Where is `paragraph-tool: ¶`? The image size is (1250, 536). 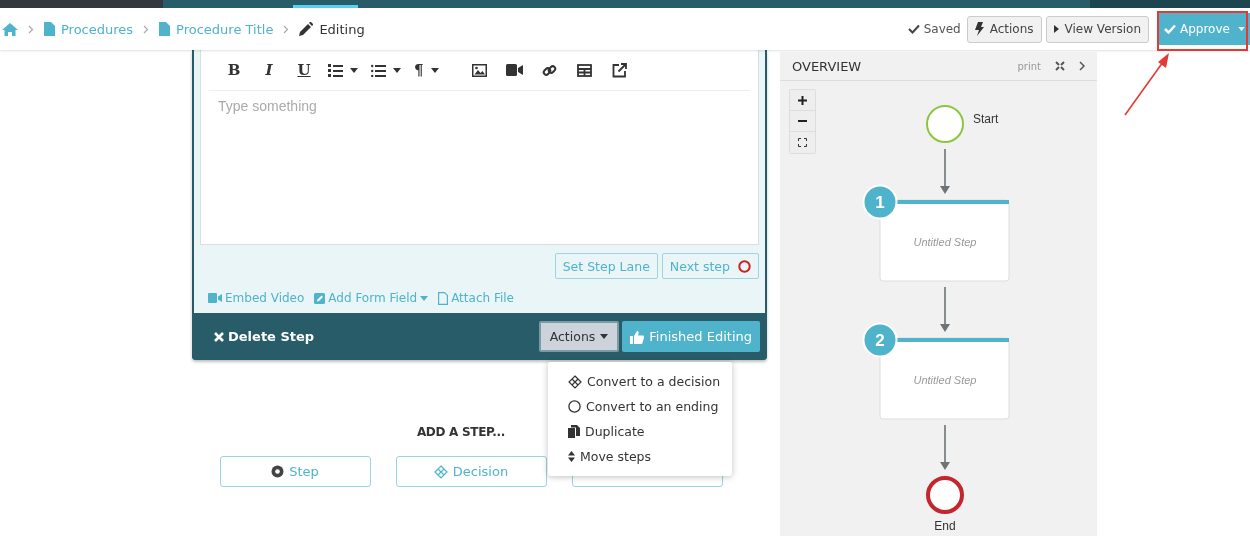
paragraph-tool: ¶ is located at coordinates (426, 70).